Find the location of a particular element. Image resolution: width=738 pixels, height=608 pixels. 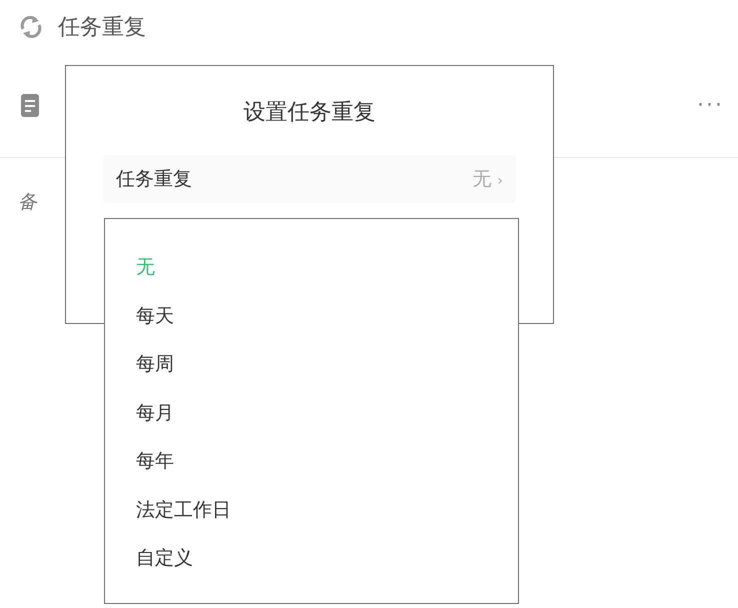

dropdown-option: 每月 is located at coordinates (155, 412).